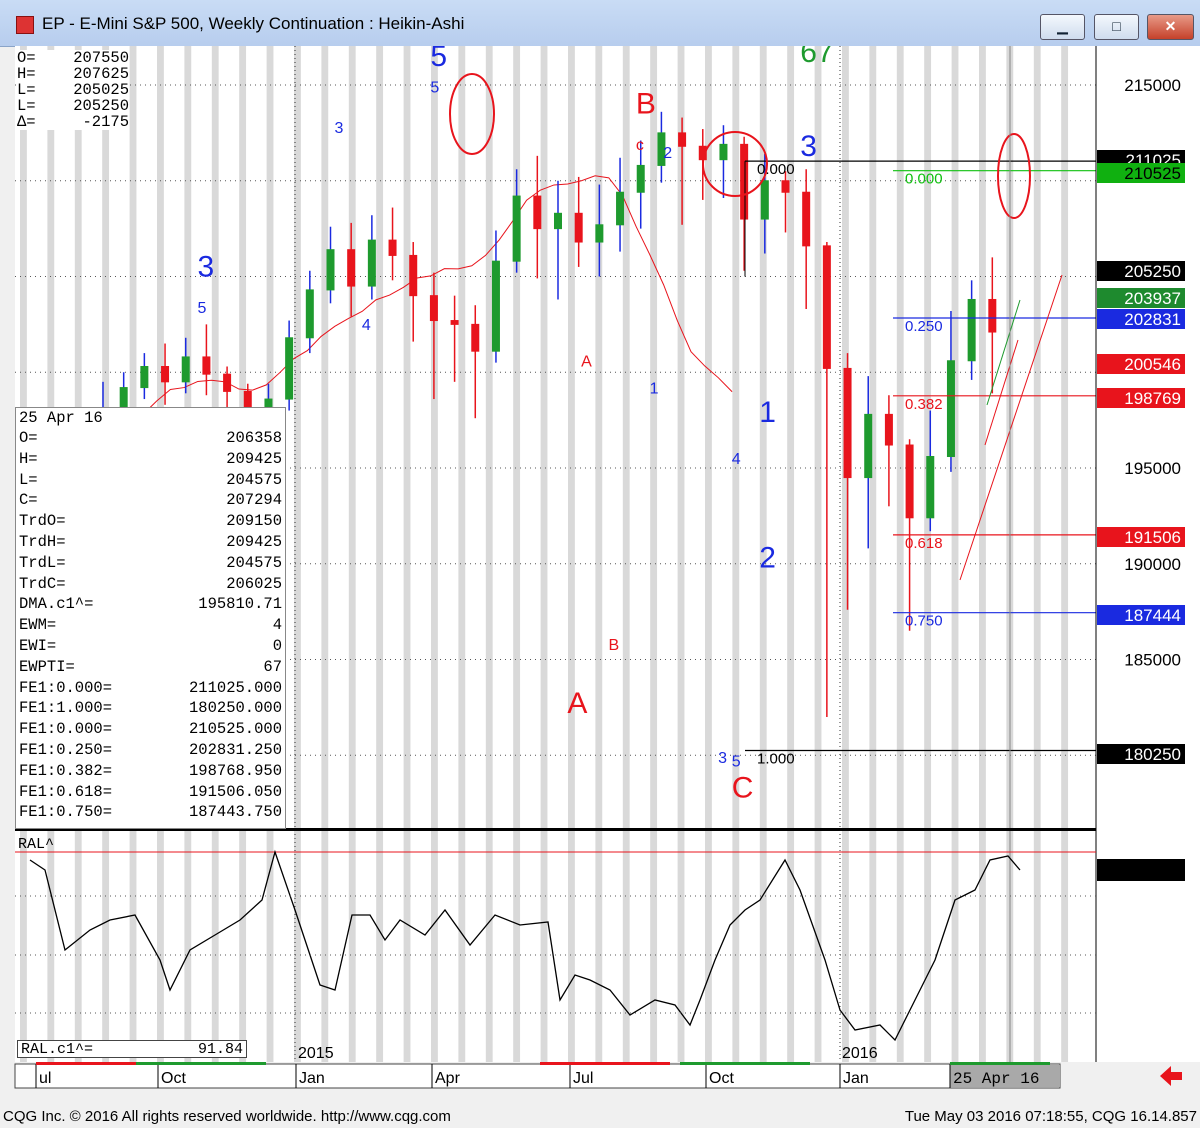  What do you see at coordinates (254, 583) in the screenshot?
I see `data-window-value: 206025` at bounding box center [254, 583].